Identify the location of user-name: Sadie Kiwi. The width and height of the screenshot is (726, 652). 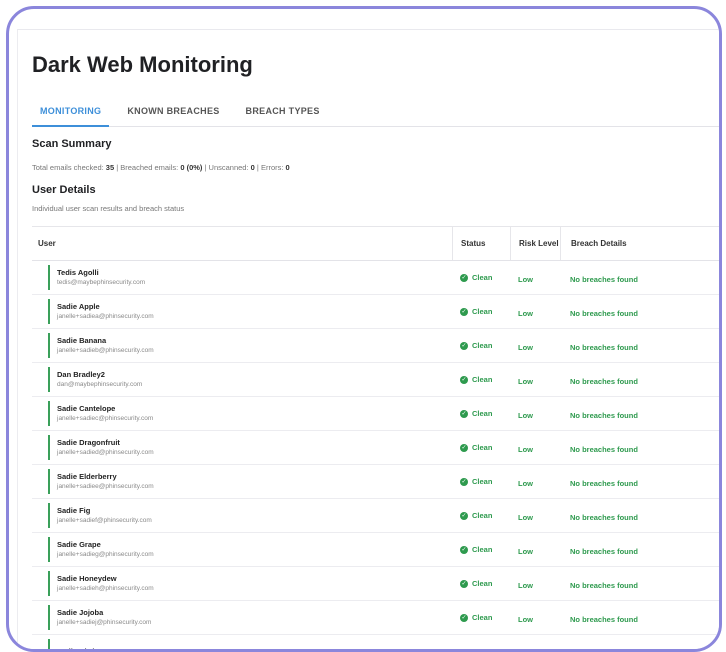
(76, 649).